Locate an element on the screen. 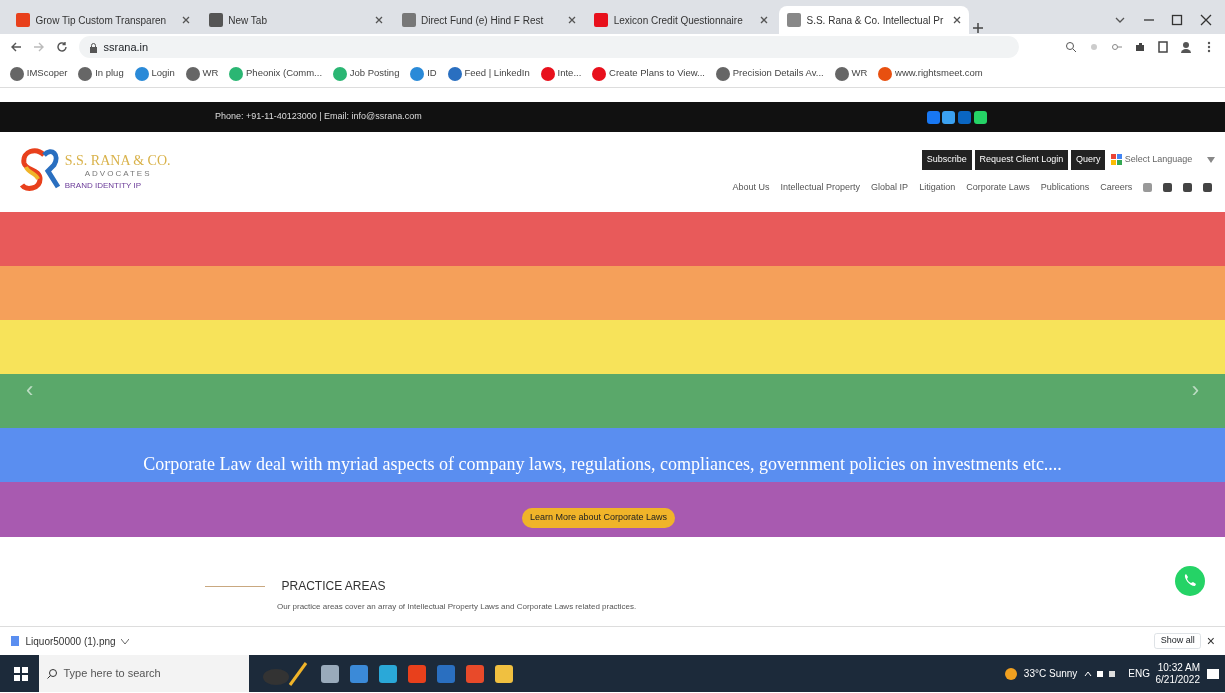 This screenshot has height=693, width=1225. tab-title: New Tab is located at coordinates (248, 20).